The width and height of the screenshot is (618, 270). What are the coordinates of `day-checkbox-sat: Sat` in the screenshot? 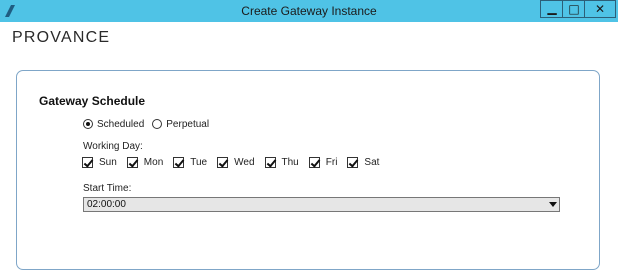 It's located at (363, 162).